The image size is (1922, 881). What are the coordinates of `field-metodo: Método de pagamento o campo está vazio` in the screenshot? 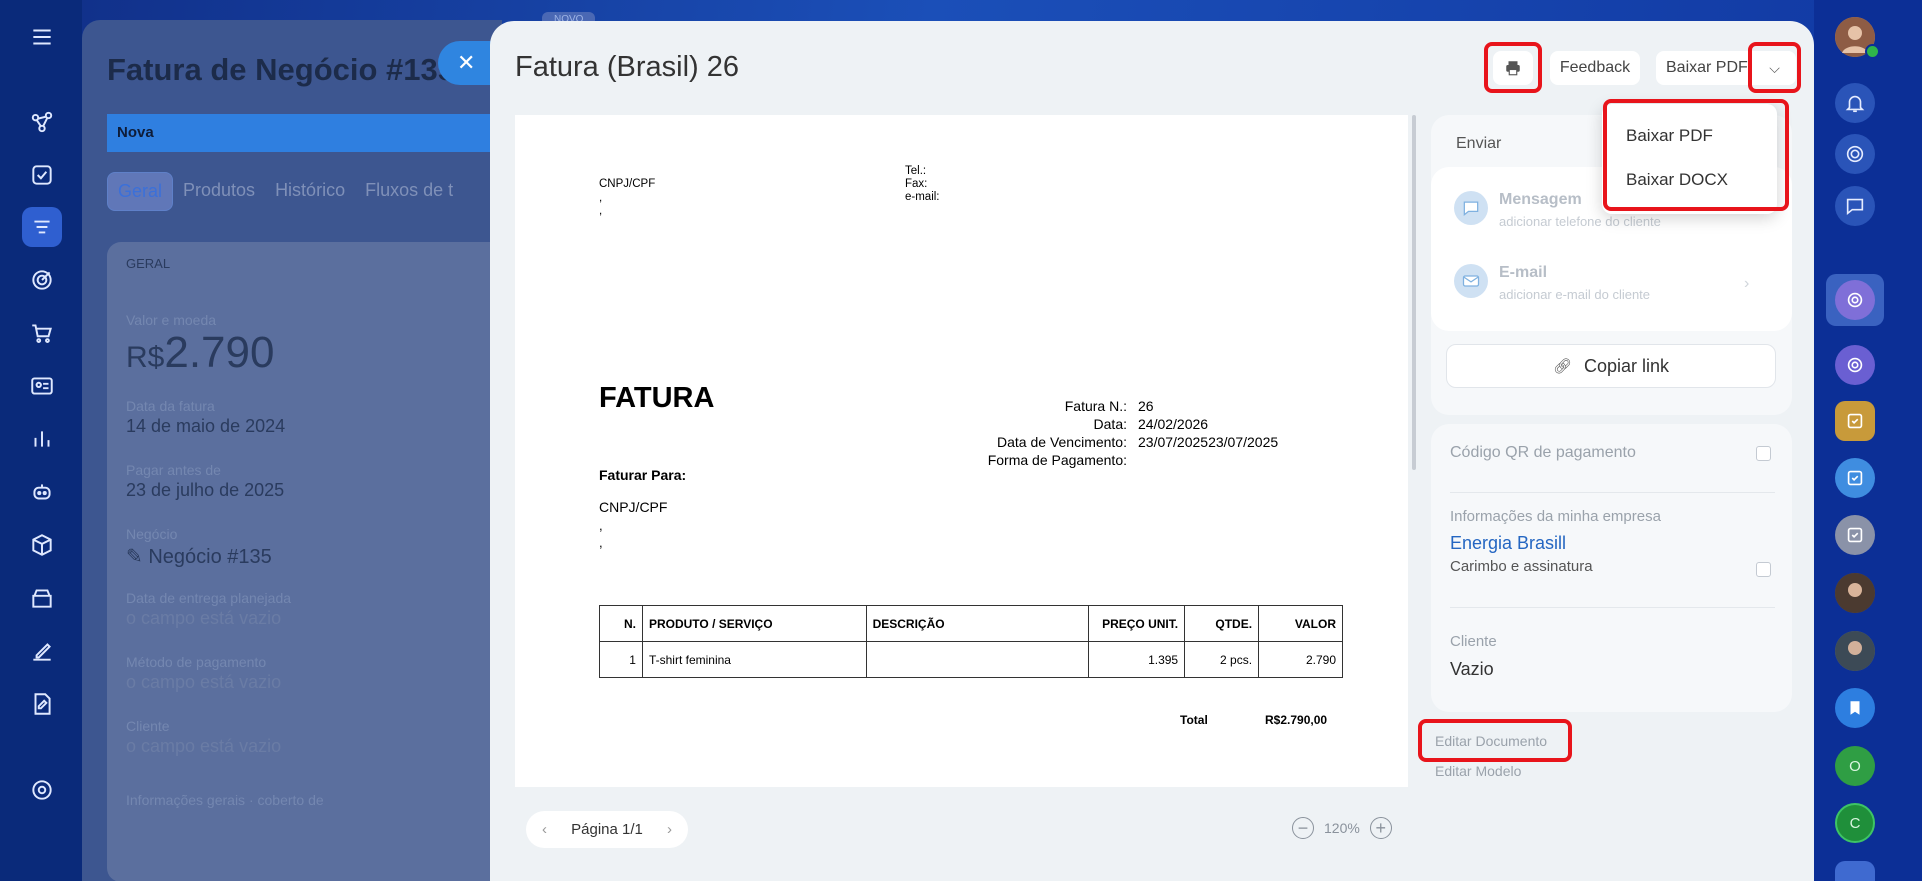 It's located at (203, 673).